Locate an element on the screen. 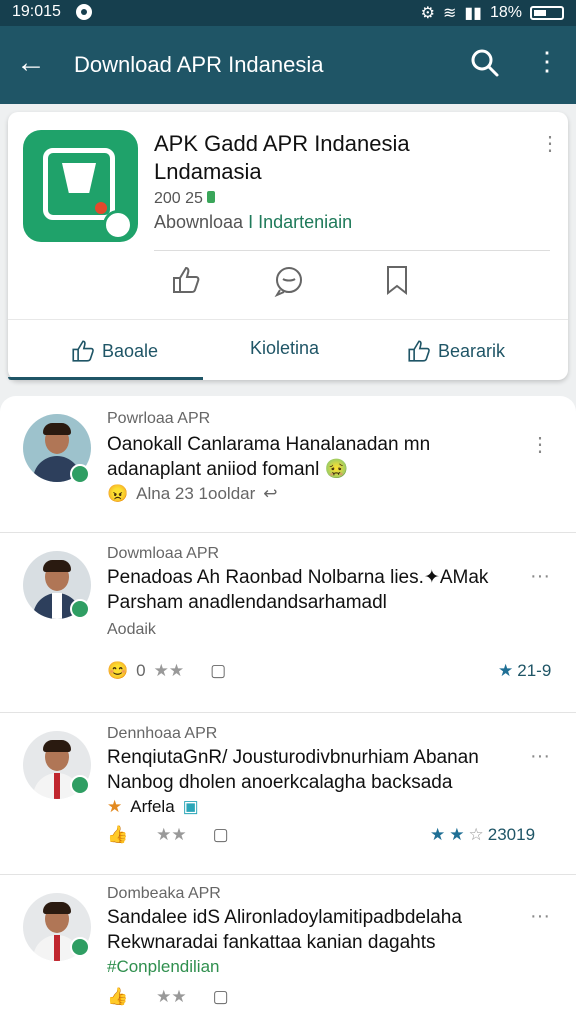  action-share: Beararik is located at coordinates (455, 351).